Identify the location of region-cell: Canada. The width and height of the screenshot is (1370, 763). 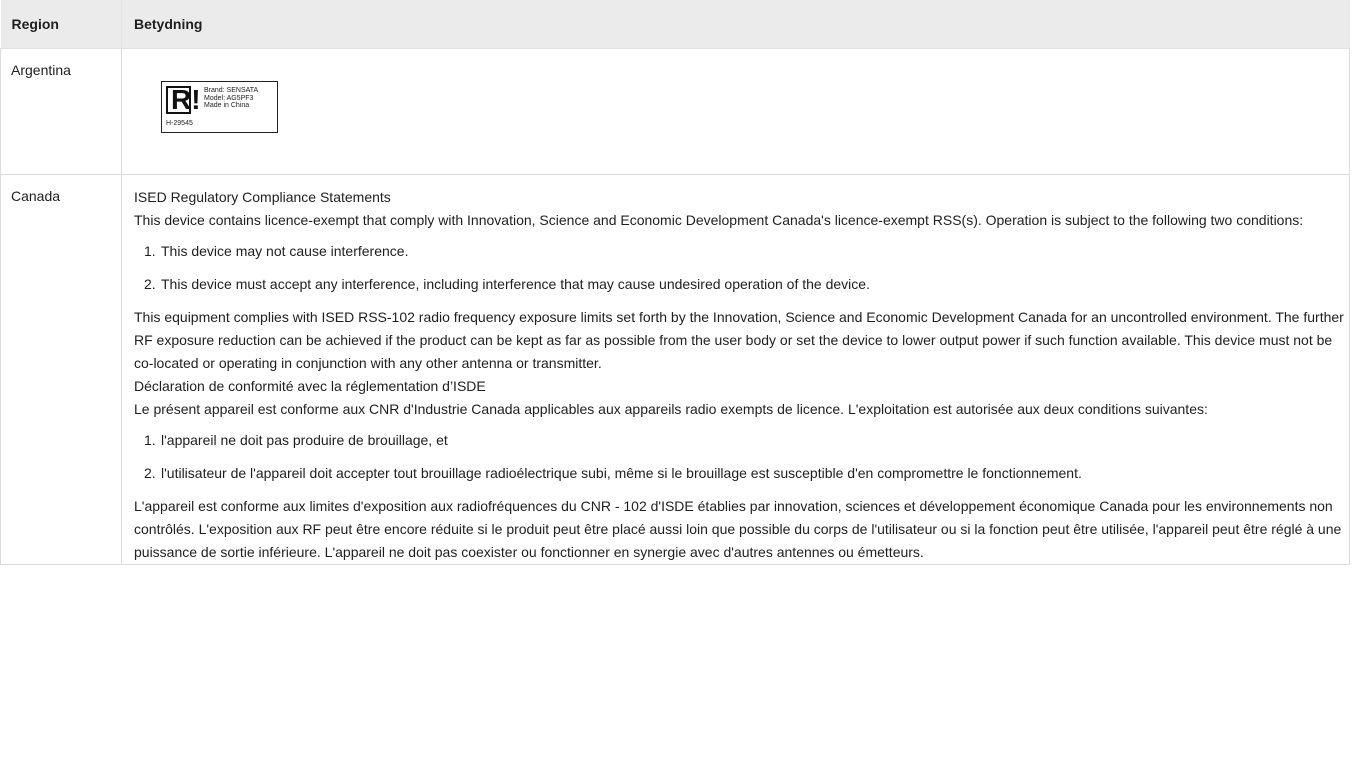
(61, 369).